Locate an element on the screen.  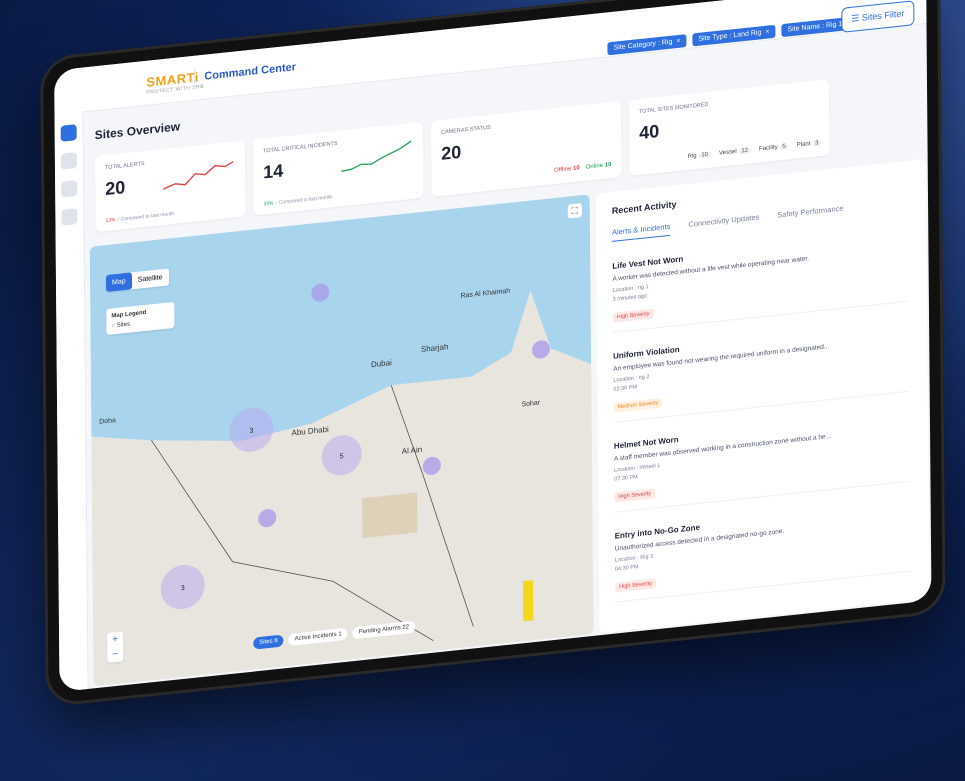
offline-count: 10 is located at coordinates (576, 169).